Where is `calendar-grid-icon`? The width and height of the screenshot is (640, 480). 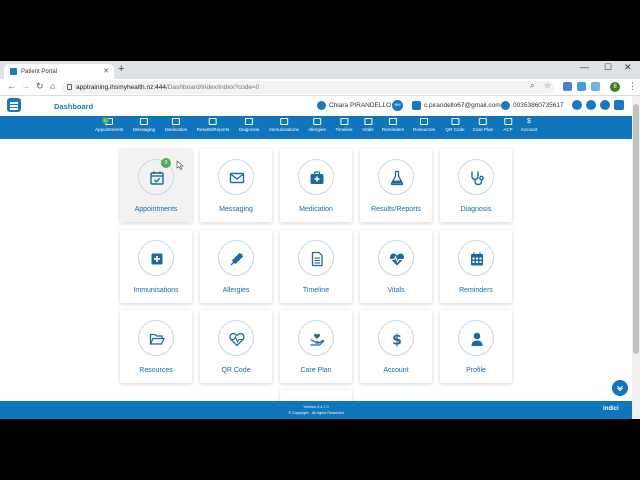
calendar-grid-icon is located at coordinates (477, 259).